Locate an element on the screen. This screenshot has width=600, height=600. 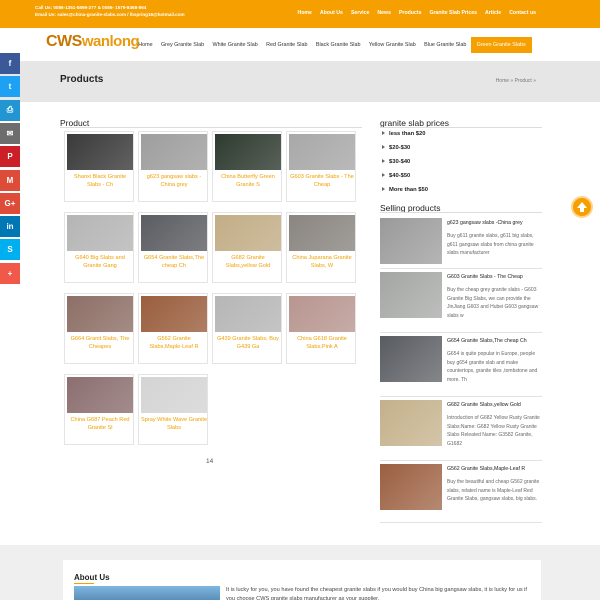
product-title: g623 gangsaw slabs -China grey is located at coordinates (174, 185).